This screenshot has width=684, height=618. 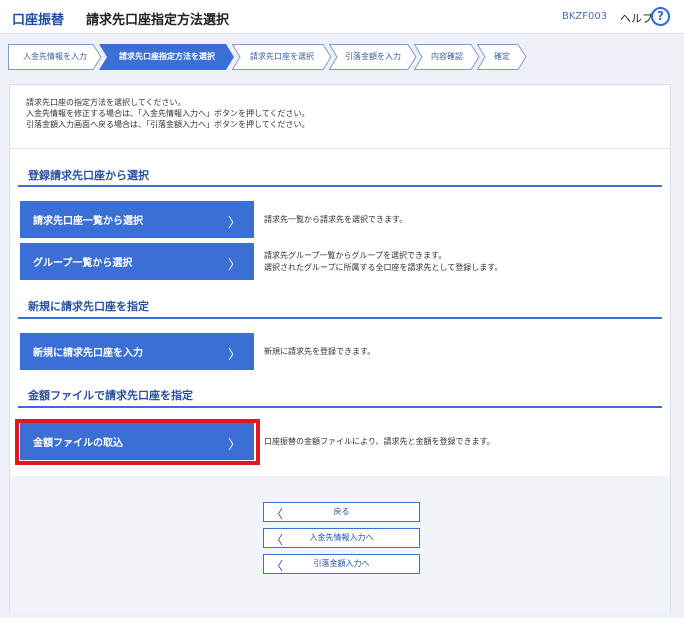 I want to click on new-account-description: 新規に請求先を登録できます。, so click(x=320, y=351).